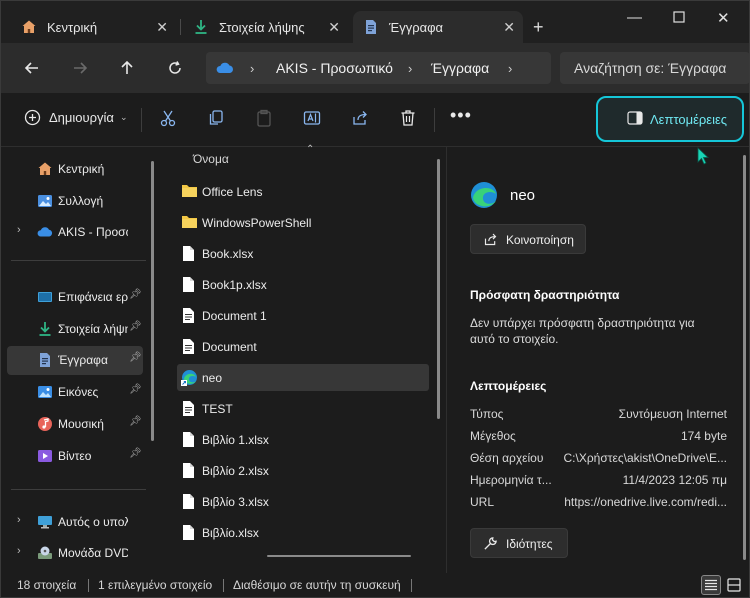 Image resolution: width=750 pixels, height=598 pixels. I want to click on wrench-icon, so click(490, 543).